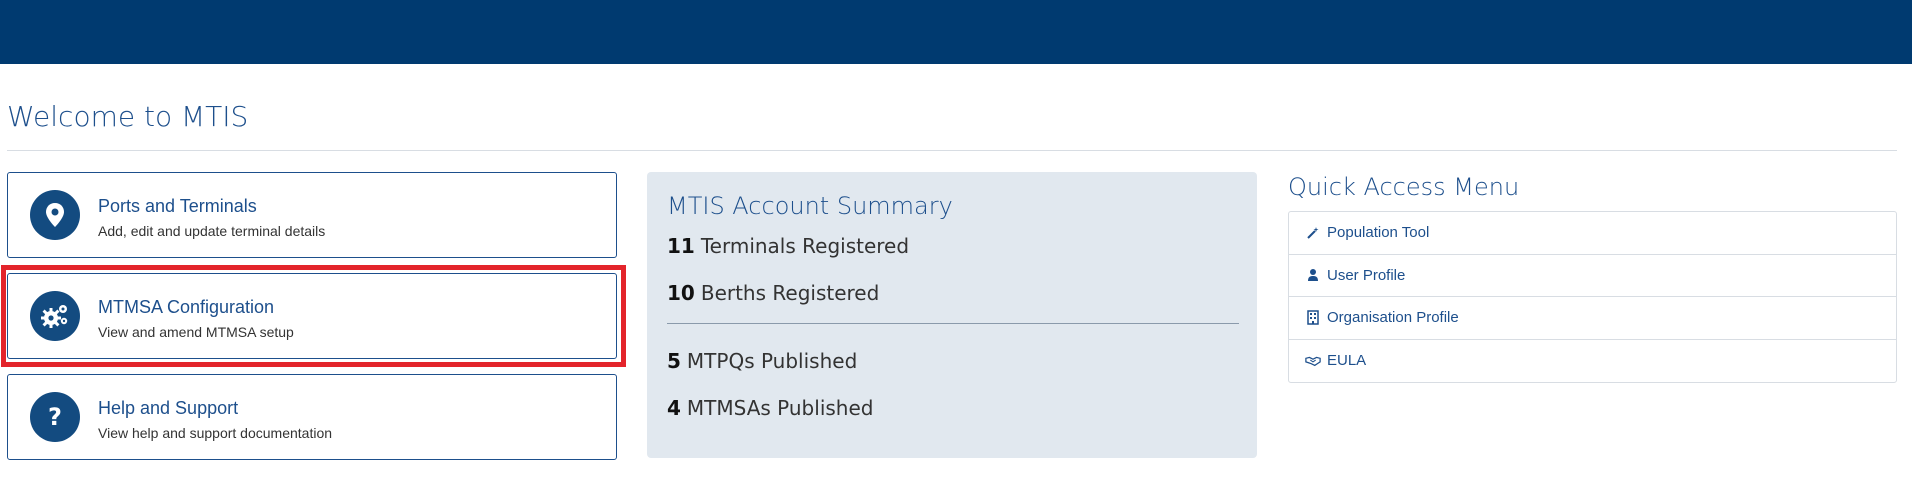 Image resolution: width=1912 pixels, height=501 pixels. Describe the element at coordinates (772, 361) in the screenshot. I see `stat-label: MTPQs Published` at that location.